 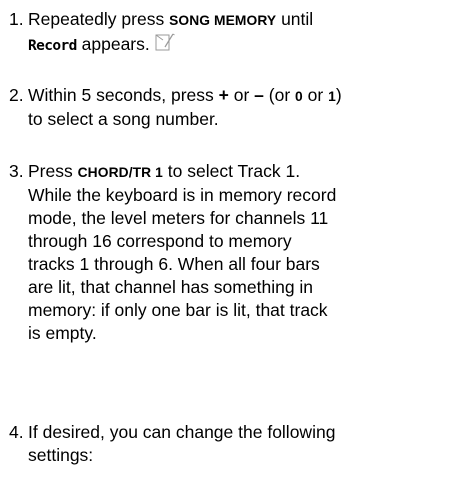 I want to click on note-pencil-icon, so click(x=165, y=42).